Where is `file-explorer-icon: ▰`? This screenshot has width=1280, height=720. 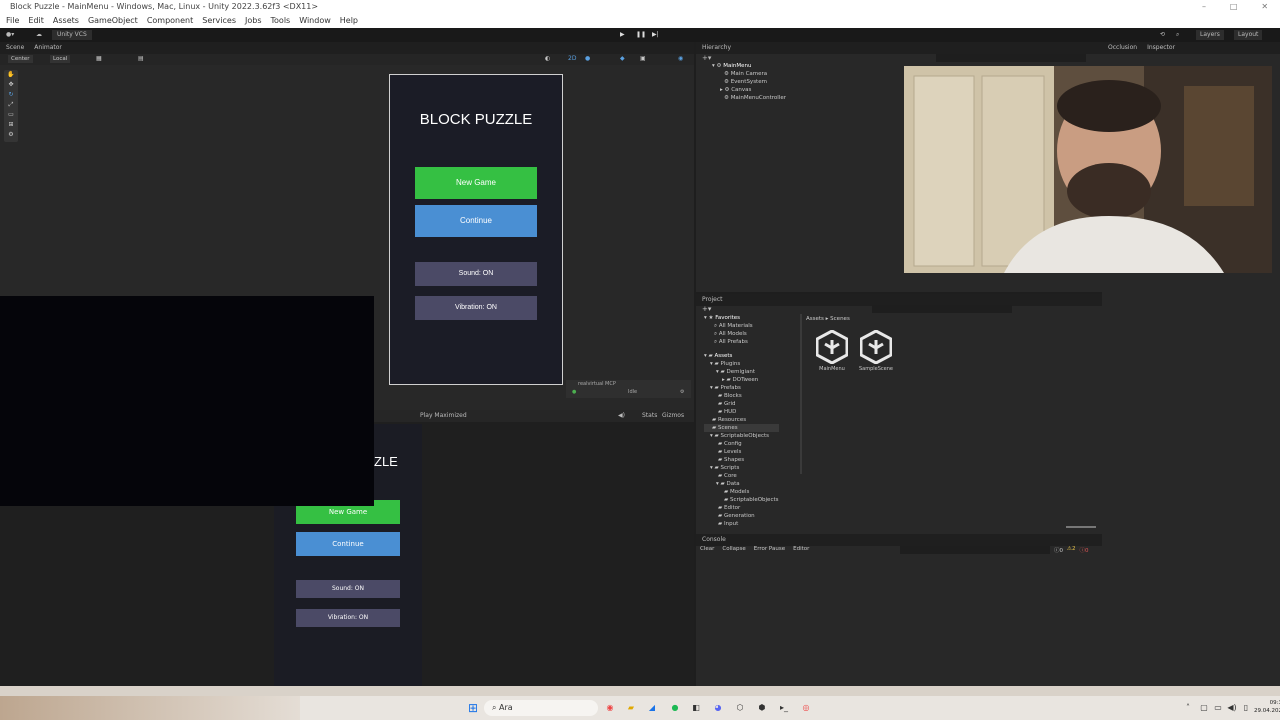
file-explorer-icon: ▰ is located at coordinates (631, 708).